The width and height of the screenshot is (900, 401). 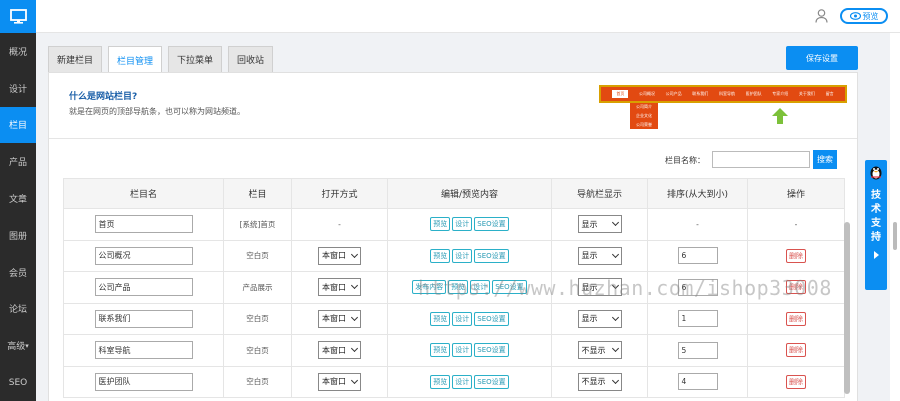 I want to click on order-input: 4, so click(x=697, y=382).